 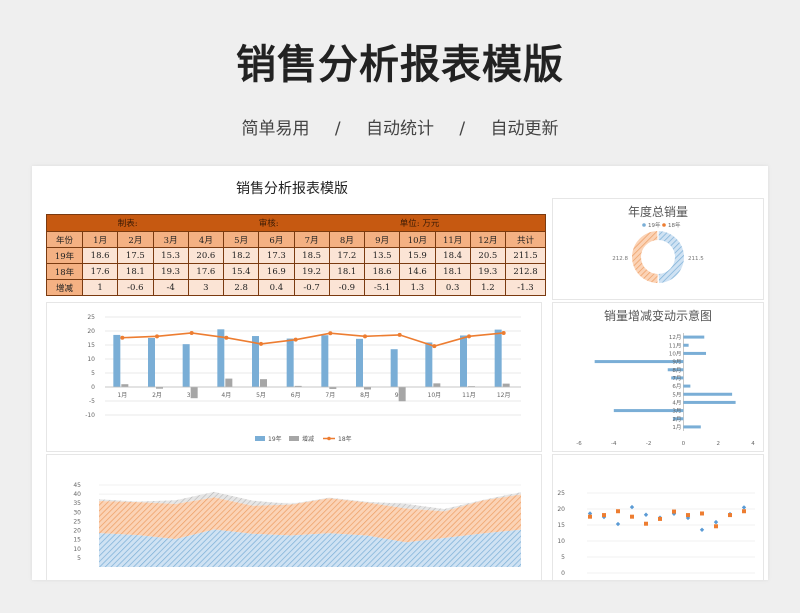 What do you see at coordinates (226, 395) in the screenshot?
I see `x-tick-label: 4月` at bounding box center [226, 395].